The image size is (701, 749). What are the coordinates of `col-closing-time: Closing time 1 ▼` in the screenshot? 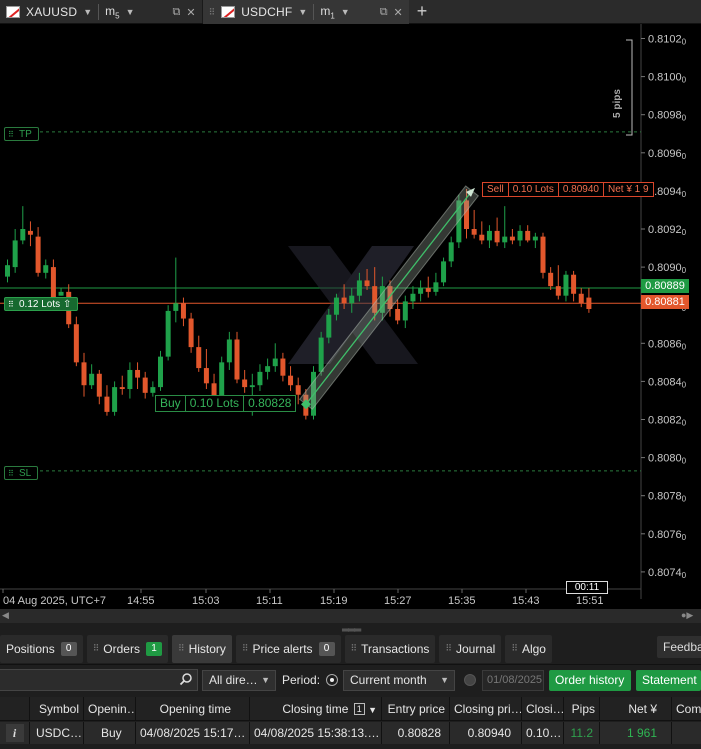 It's located at (316, 708).